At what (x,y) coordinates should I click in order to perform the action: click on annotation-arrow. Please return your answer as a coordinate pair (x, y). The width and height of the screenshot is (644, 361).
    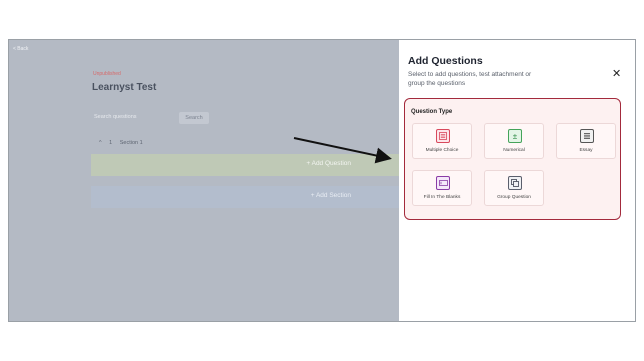
    Looking at the image, I should click on (342, 150).